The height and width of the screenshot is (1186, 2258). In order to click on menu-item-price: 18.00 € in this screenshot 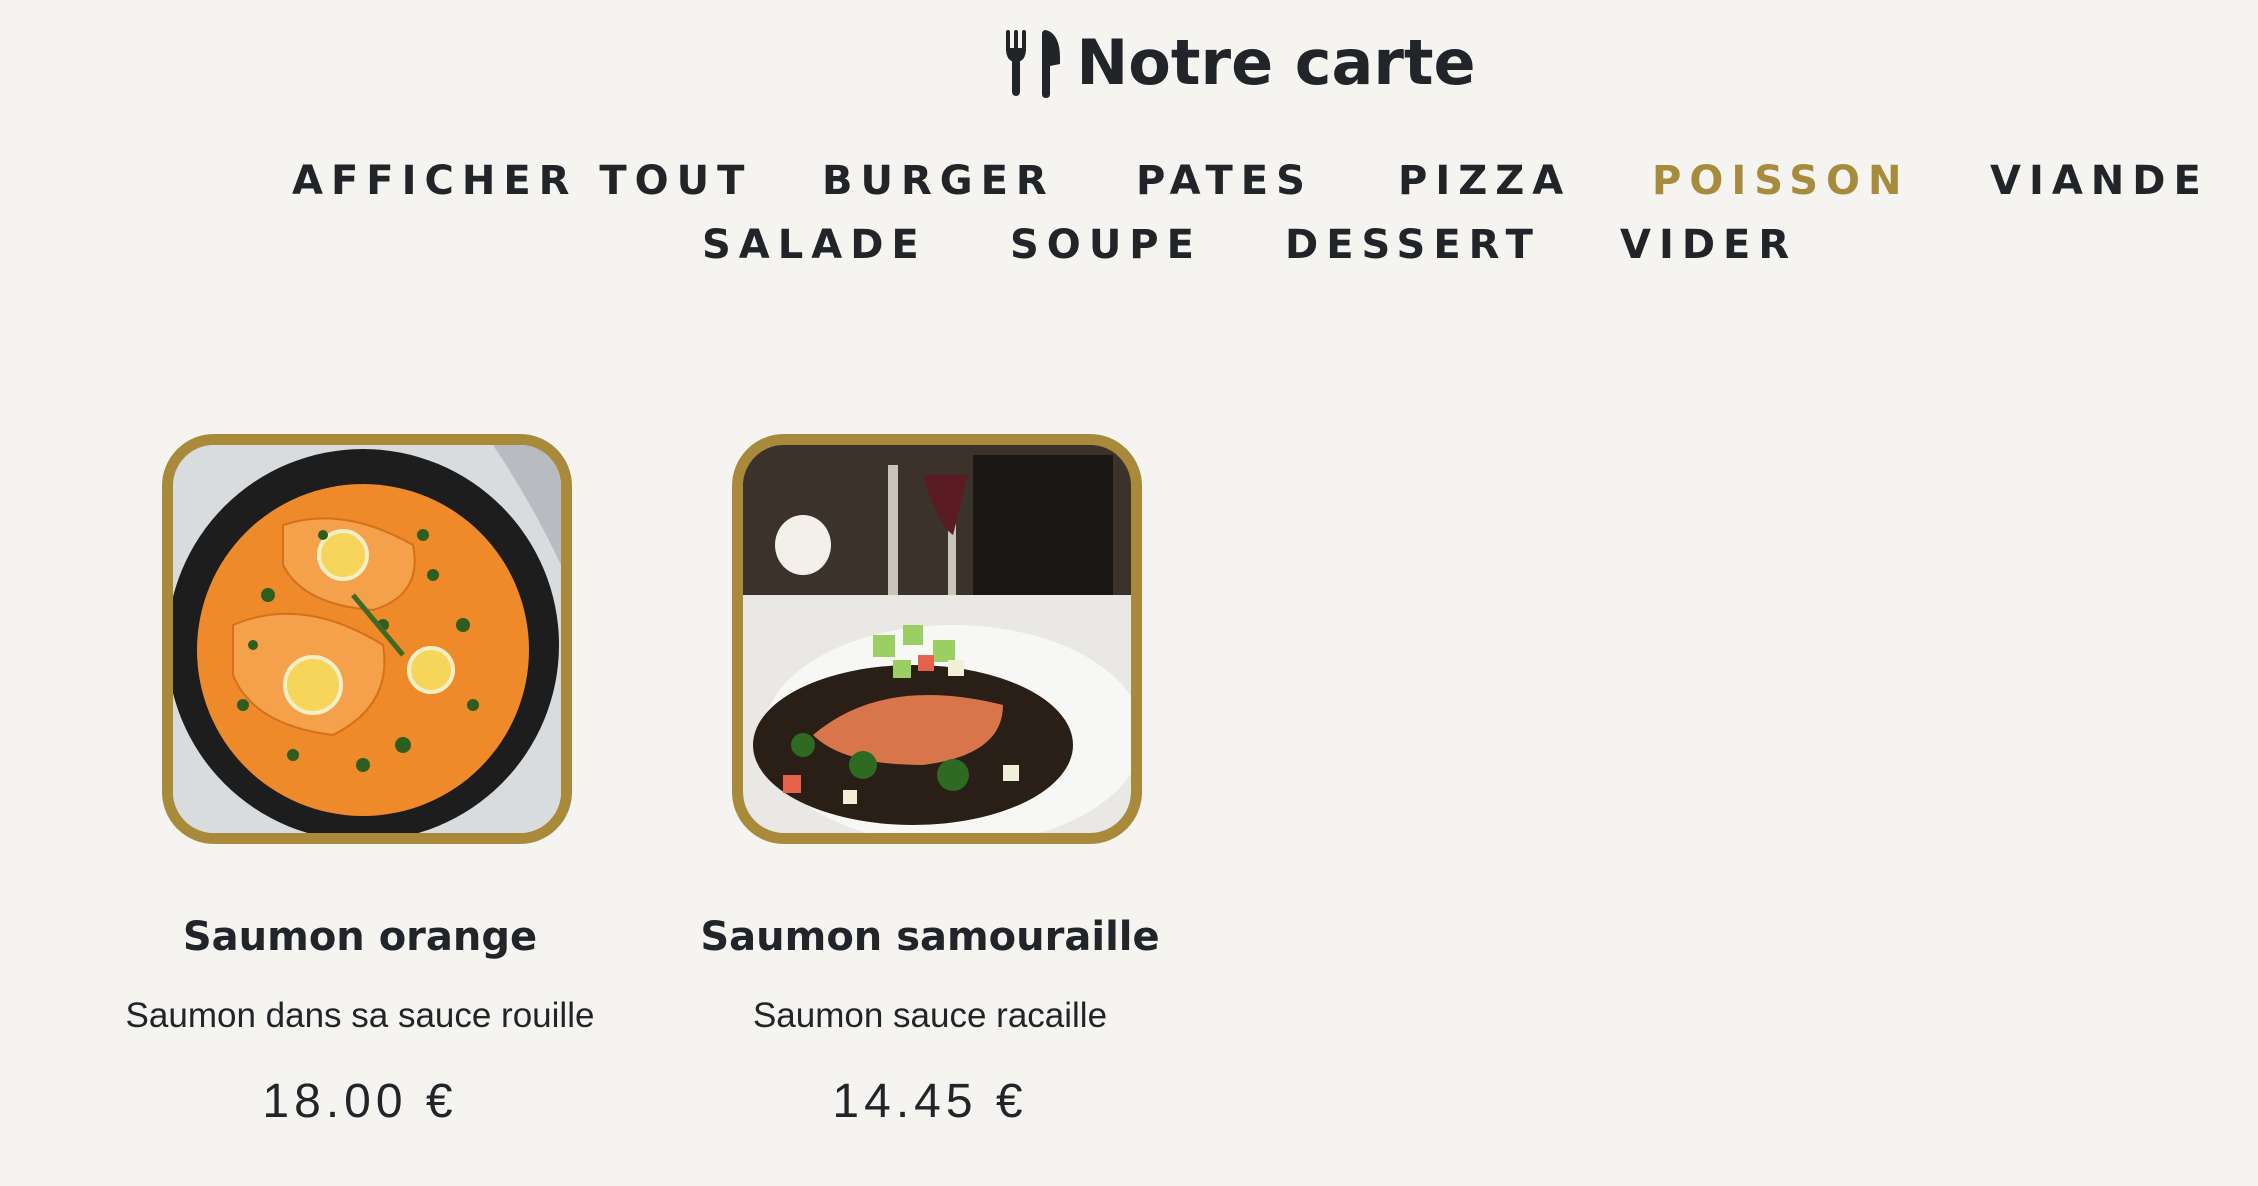, I will do `click(360, 1101)`.